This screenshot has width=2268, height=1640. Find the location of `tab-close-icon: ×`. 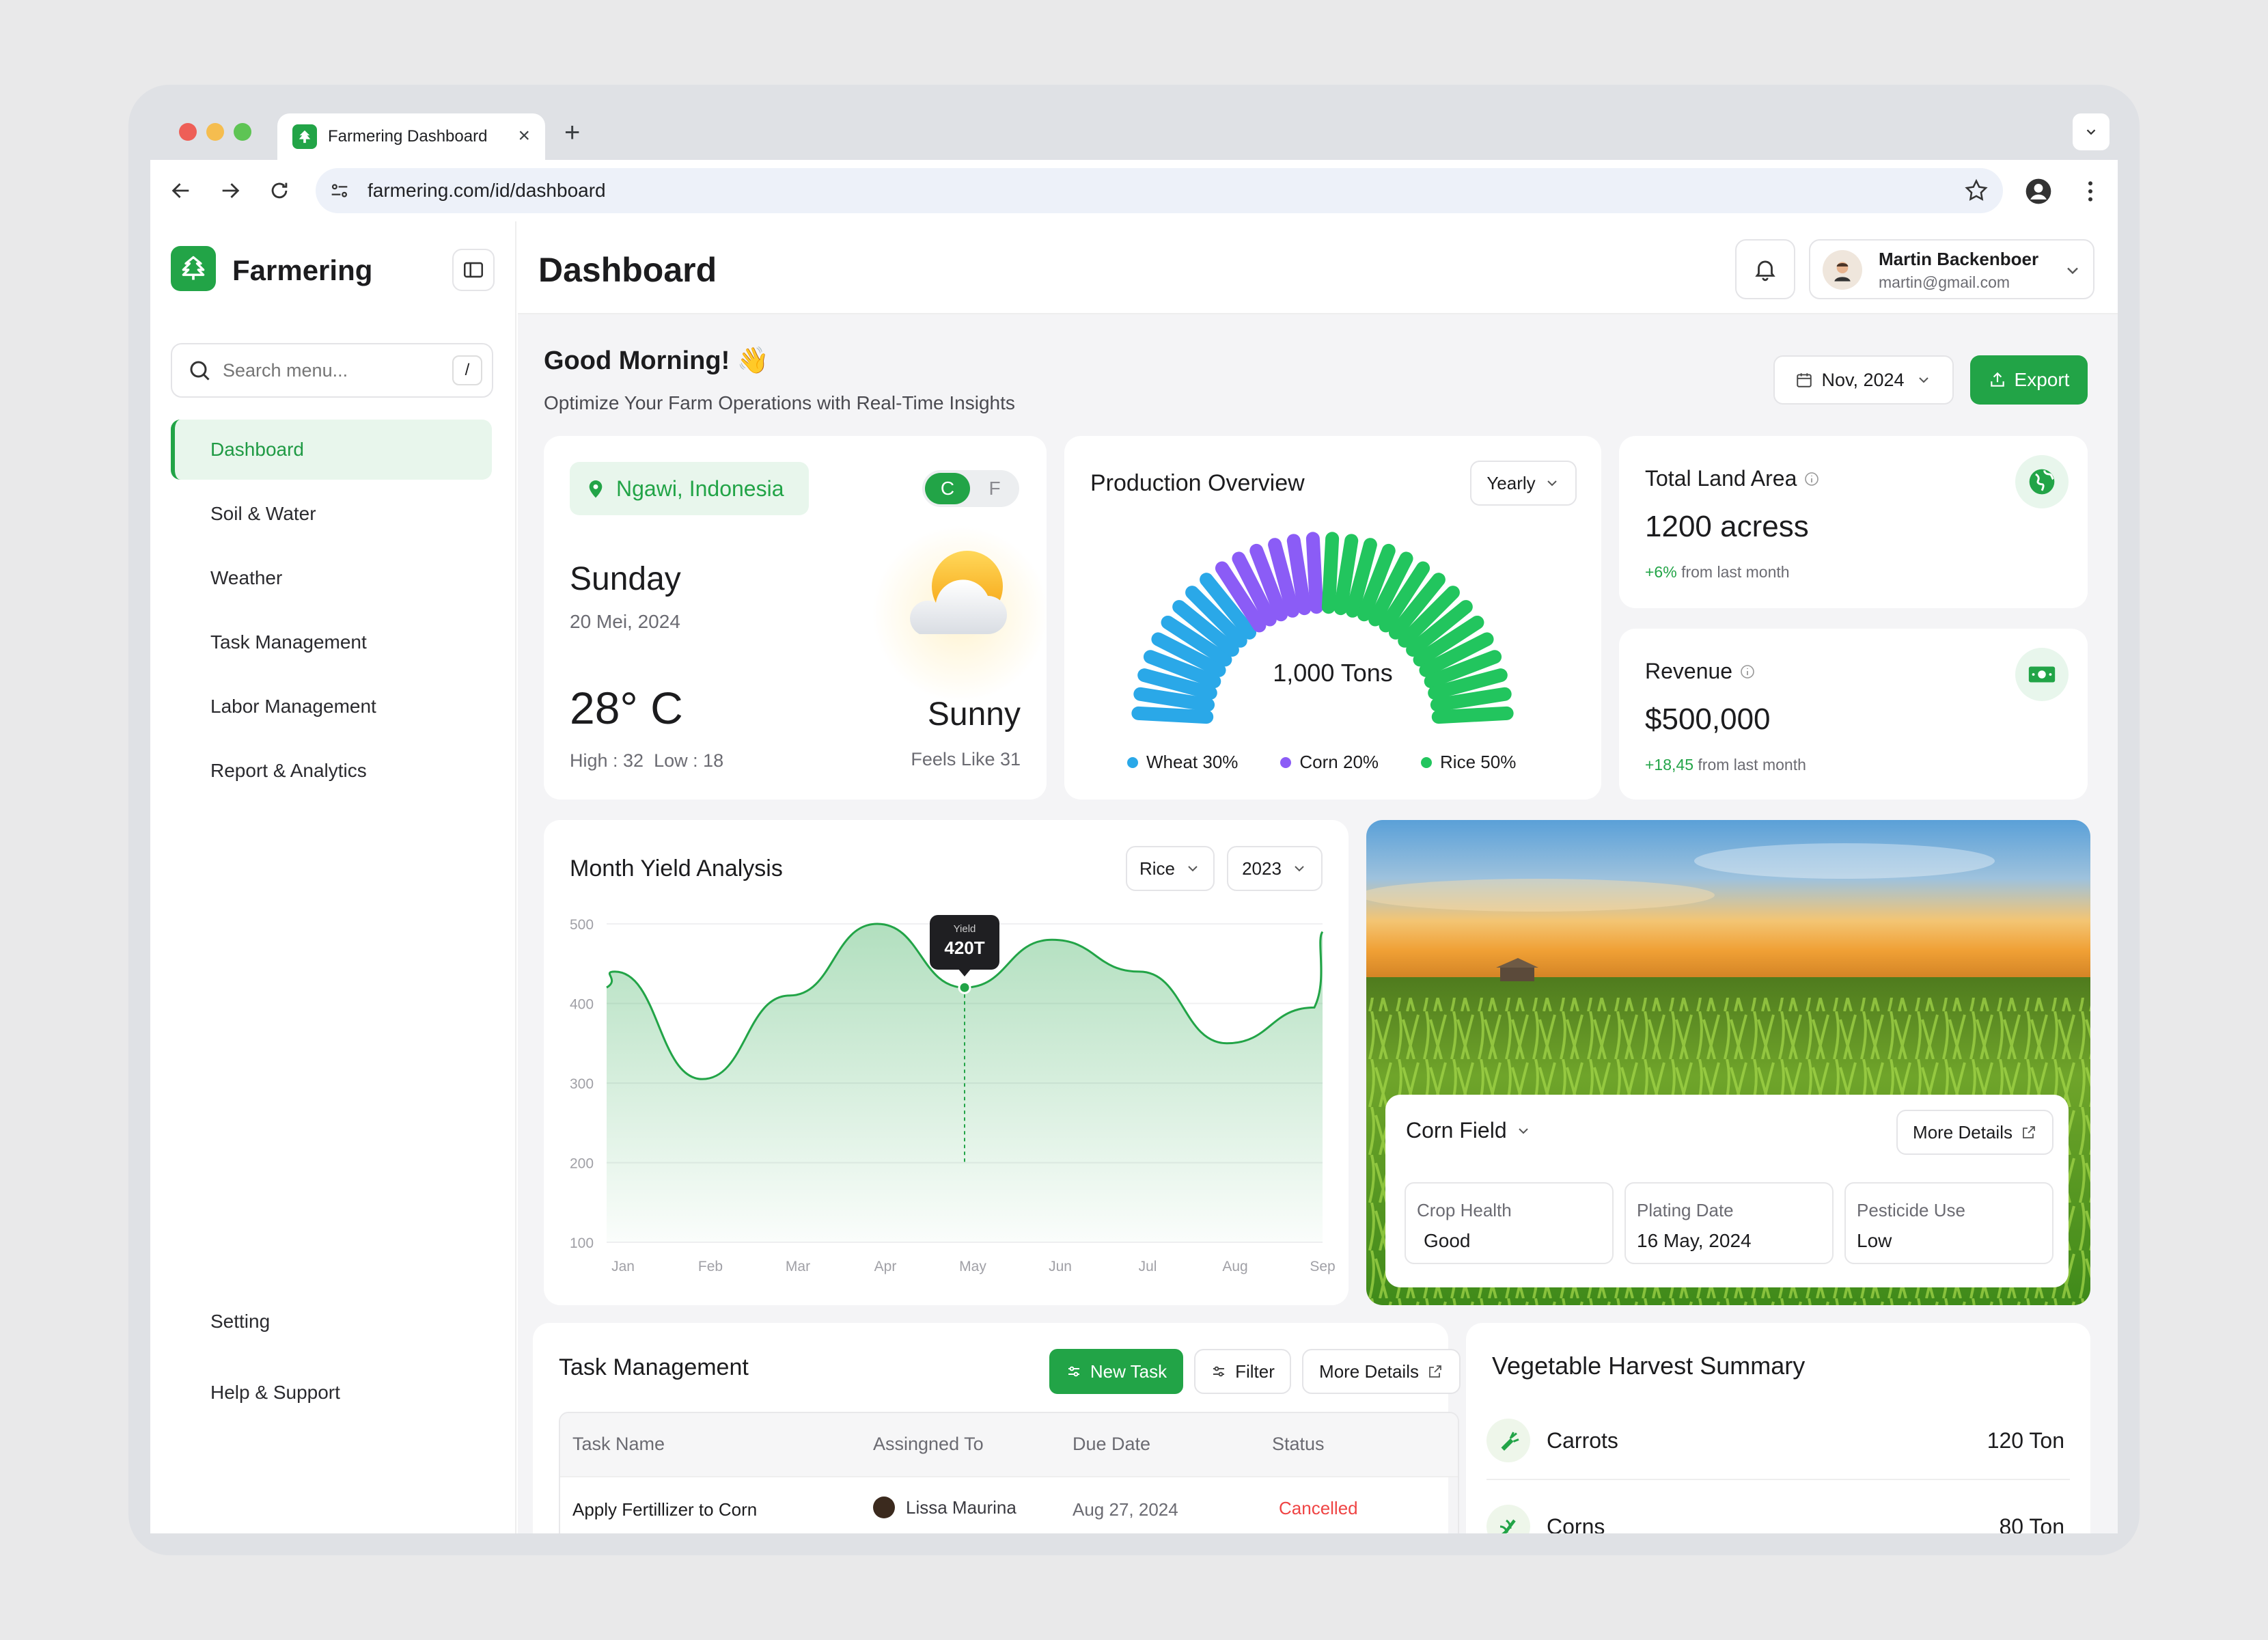

tab-close-icon: × is located at coordinates (524, 136).